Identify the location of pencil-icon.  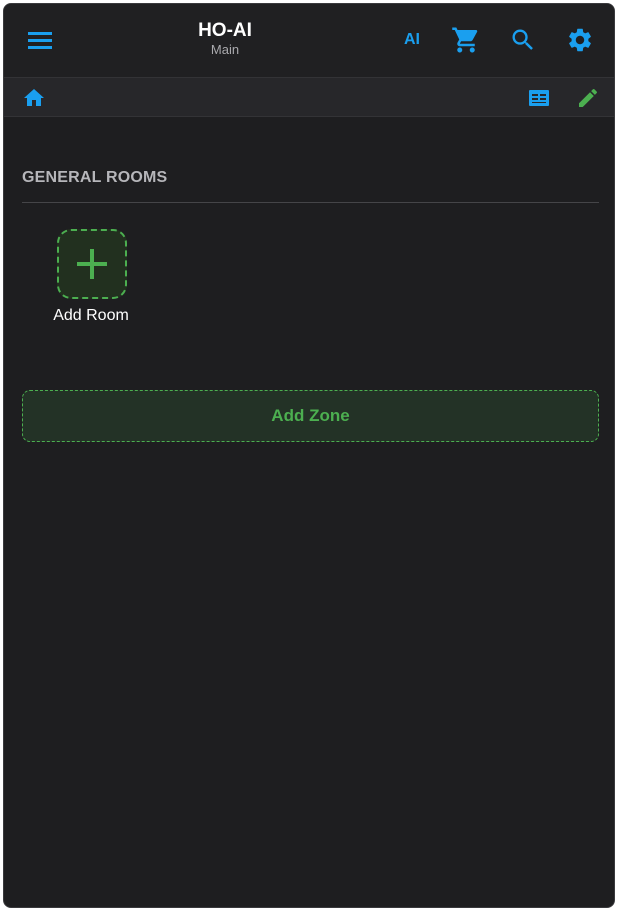
(588, 98).